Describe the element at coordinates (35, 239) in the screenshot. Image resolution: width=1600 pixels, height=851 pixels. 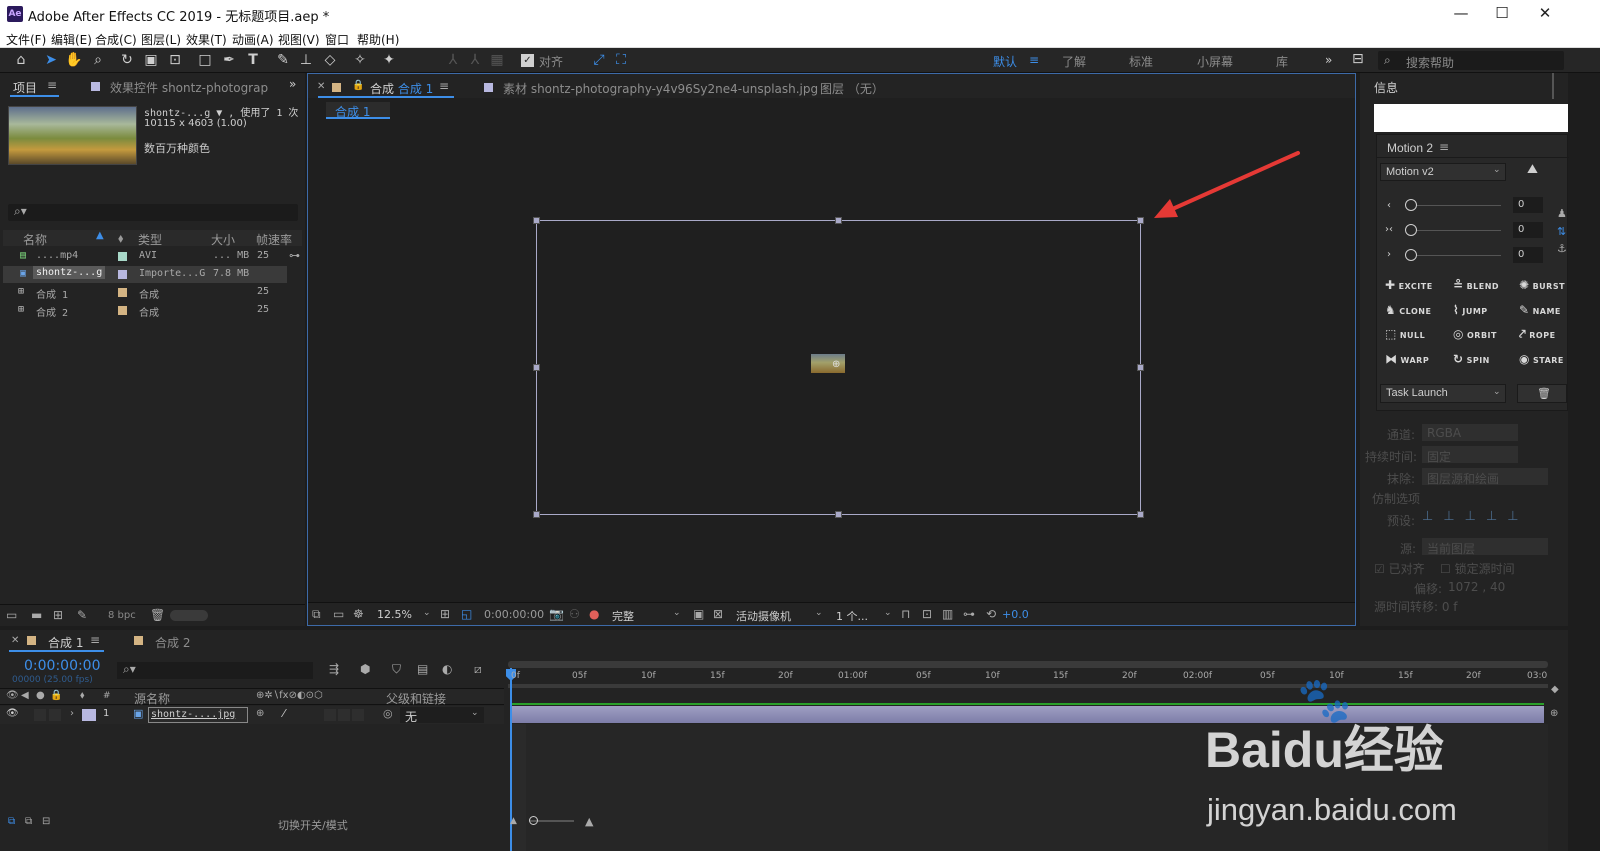
I see `column-name: 名称` at that location.